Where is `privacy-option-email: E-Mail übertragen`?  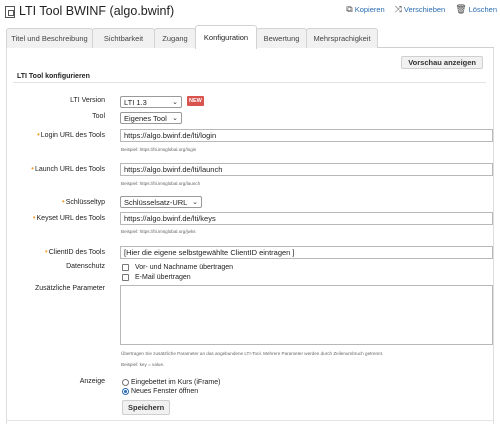 privacy-option-email: E-Mail übertragen is located at coordinates (156, 277).